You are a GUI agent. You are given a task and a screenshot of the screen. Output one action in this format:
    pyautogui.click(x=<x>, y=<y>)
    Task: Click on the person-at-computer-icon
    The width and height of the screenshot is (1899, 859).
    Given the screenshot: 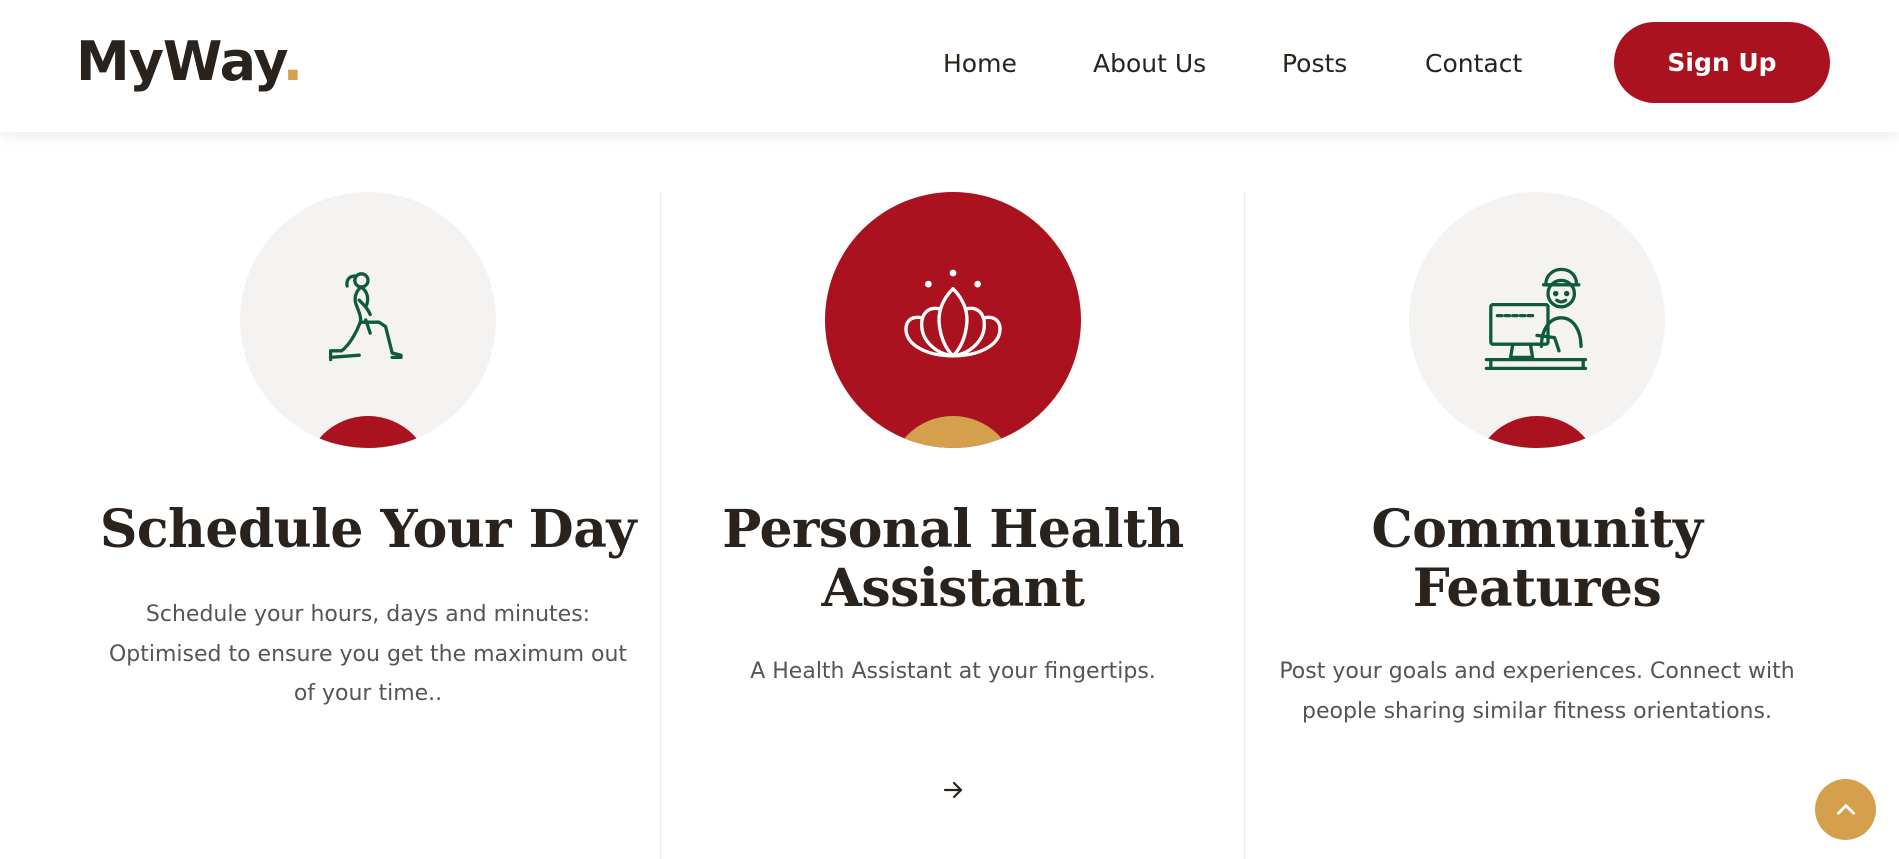 What is the action you would take?
    pyautogui.click(x=1536, y=319)
    